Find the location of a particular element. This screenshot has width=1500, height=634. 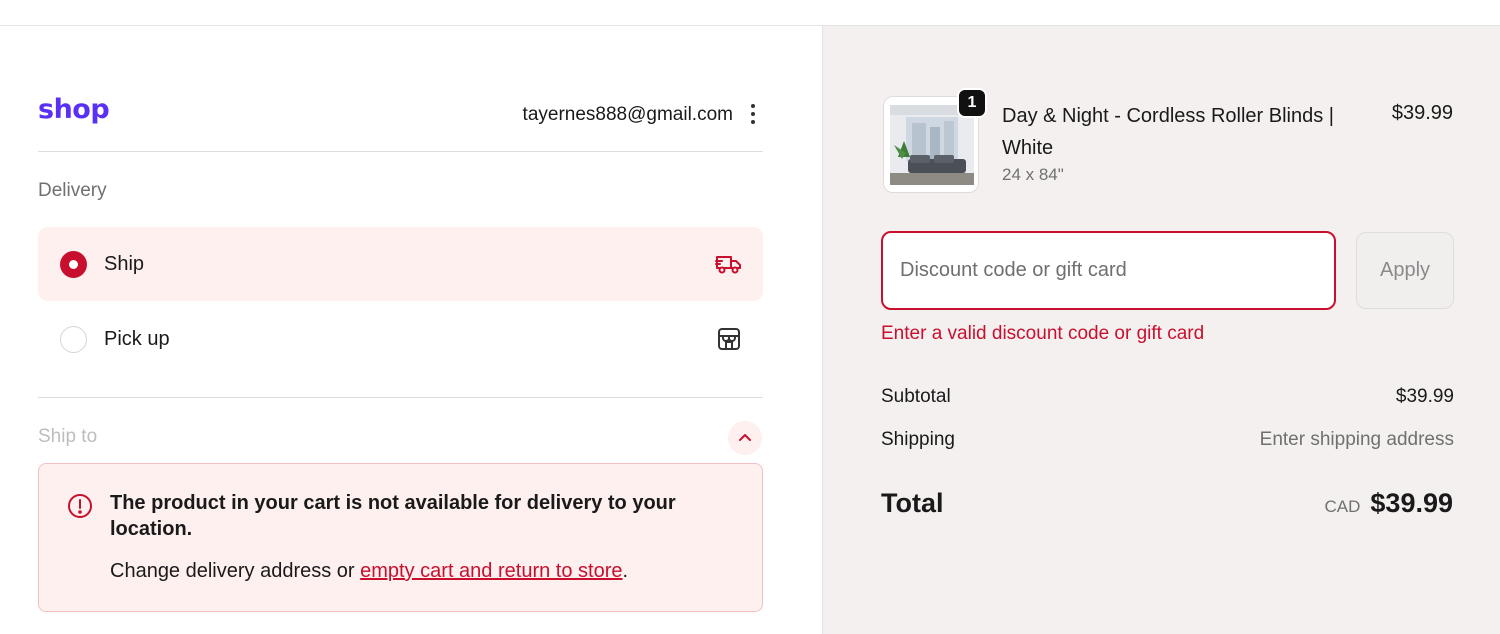

store-icon is located at coordinates (729, 339).